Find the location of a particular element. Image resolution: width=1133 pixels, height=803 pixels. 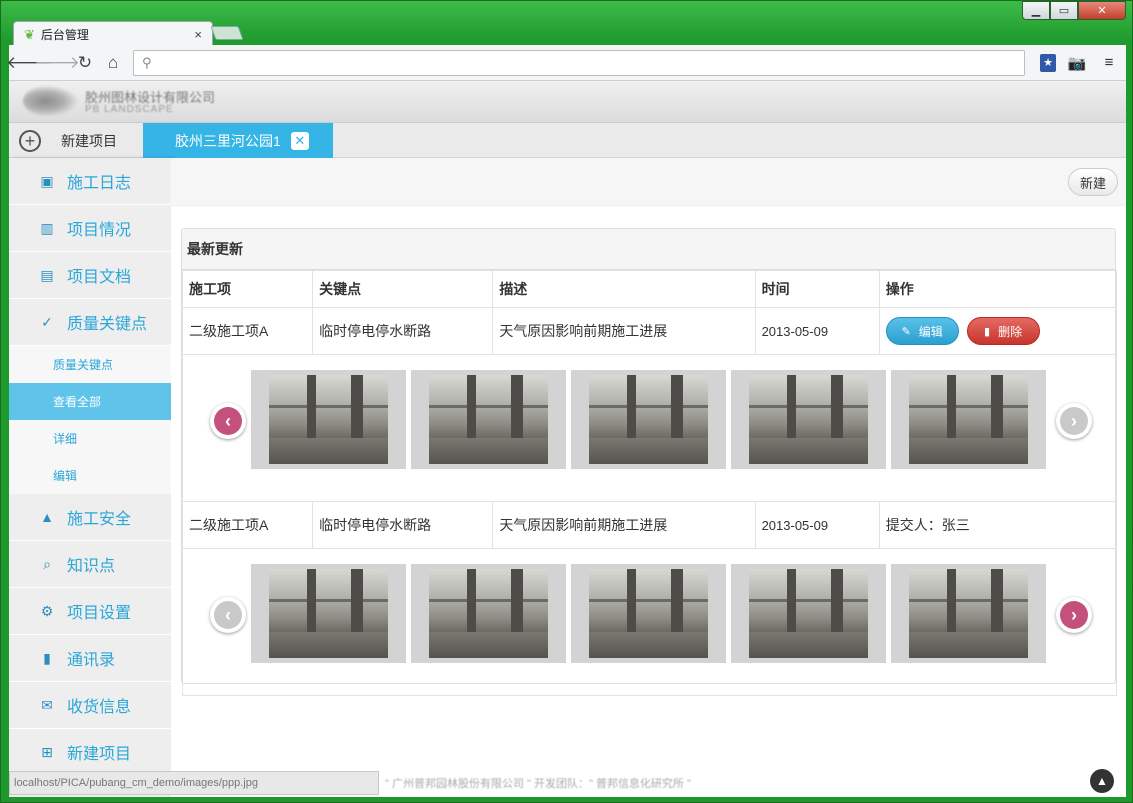

sidebar-subitem-detail: 详细 is located at coordinates (90, 438).